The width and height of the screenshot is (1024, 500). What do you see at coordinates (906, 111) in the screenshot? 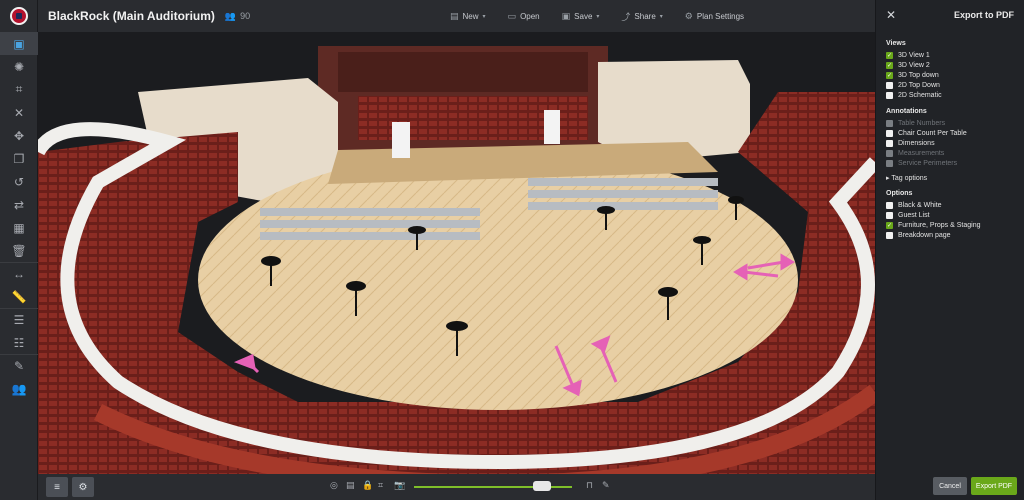
I see `annotations-section-title: Annotations` at bounding box center [906, 111].